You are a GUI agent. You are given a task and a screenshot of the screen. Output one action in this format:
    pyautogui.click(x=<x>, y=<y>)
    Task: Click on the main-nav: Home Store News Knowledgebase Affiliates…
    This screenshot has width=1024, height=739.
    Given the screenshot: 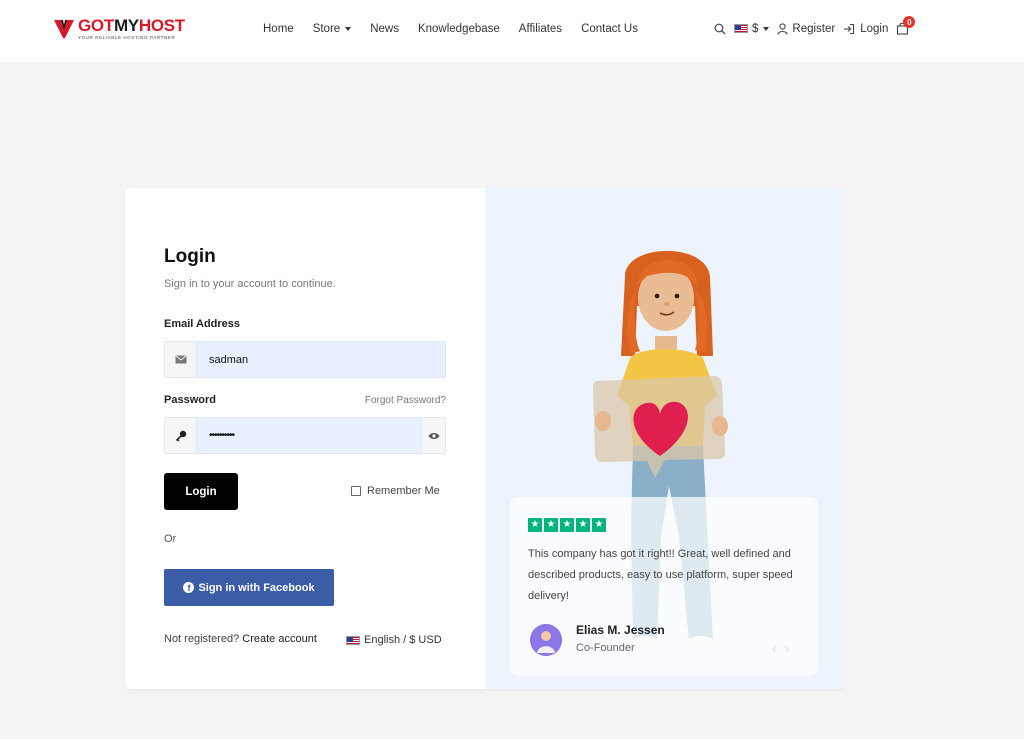 What is the action you would take?
    pyautogui.click(x=460, y=29)
    